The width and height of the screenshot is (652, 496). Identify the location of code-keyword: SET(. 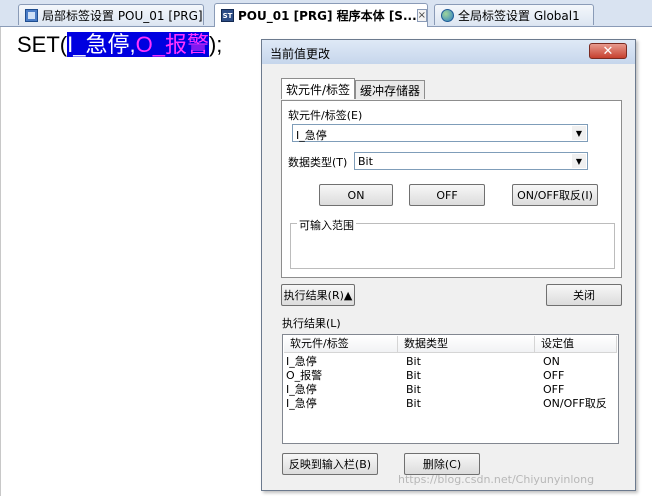
(42, 44).